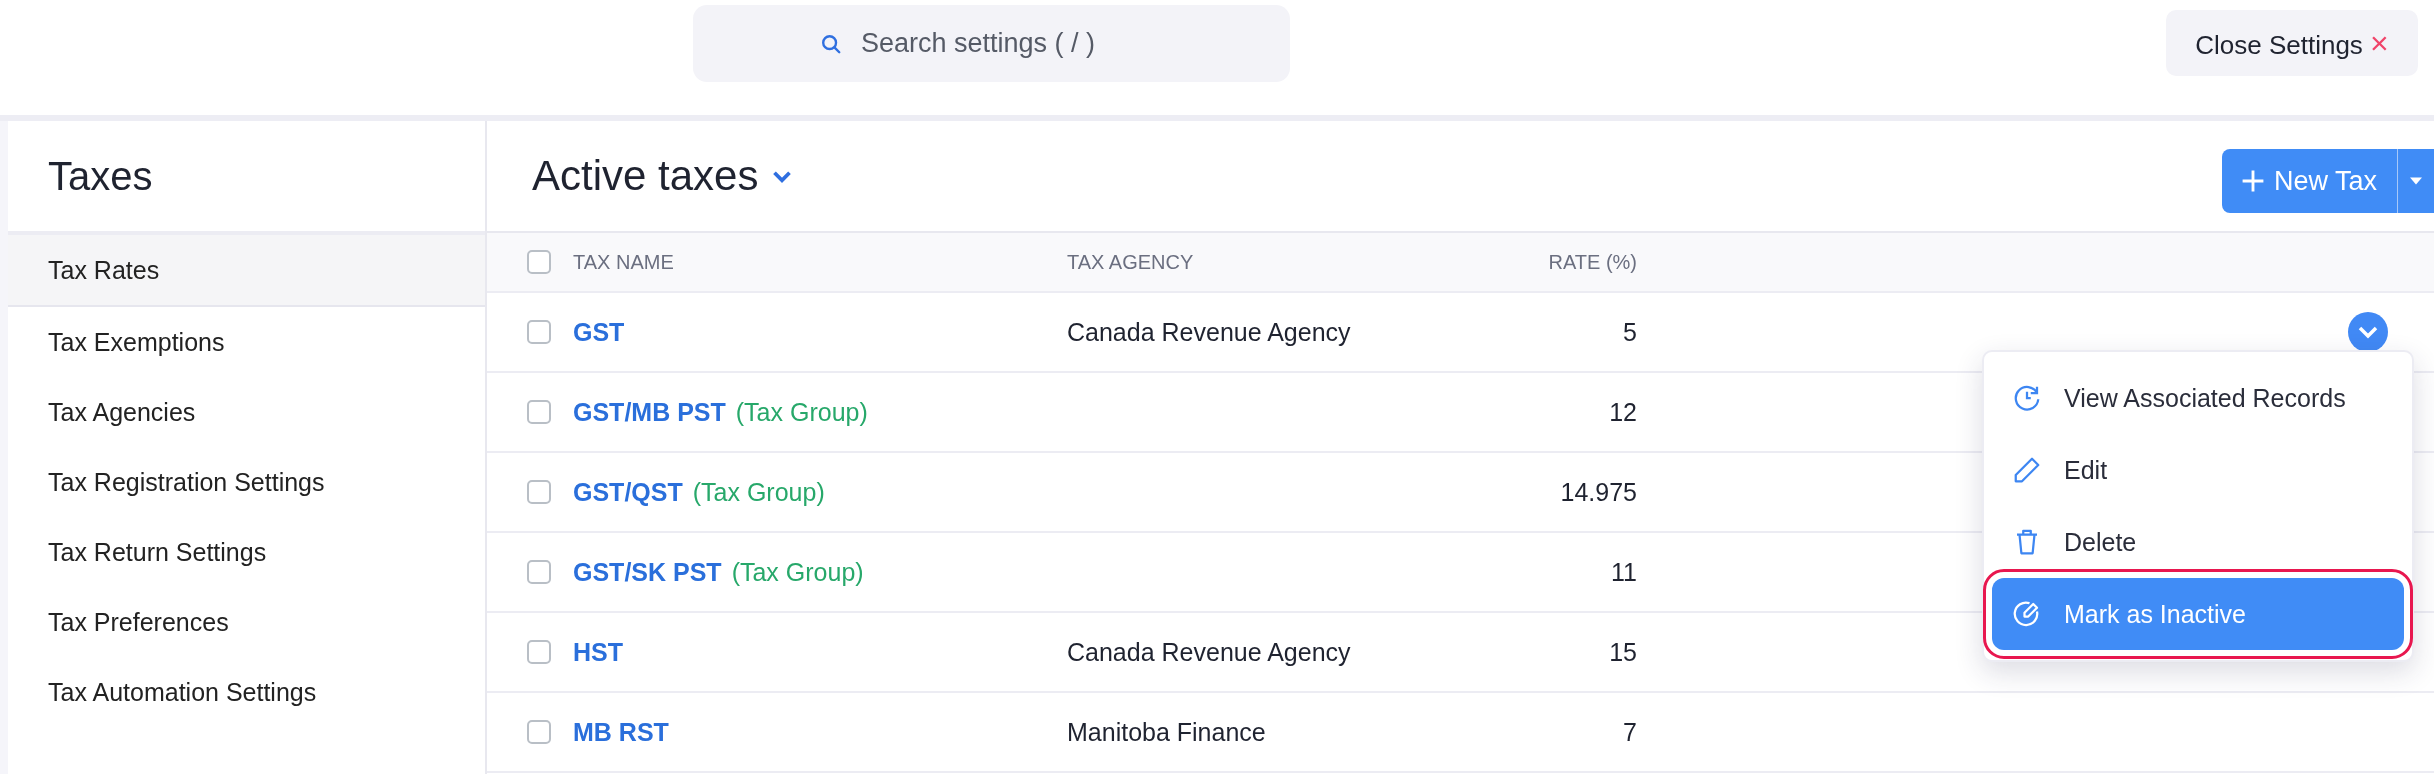  What do you see at coordinates (2368, 332) in the screenshot?
I see `row-actions-icon` at bounding box center [2368, 332].